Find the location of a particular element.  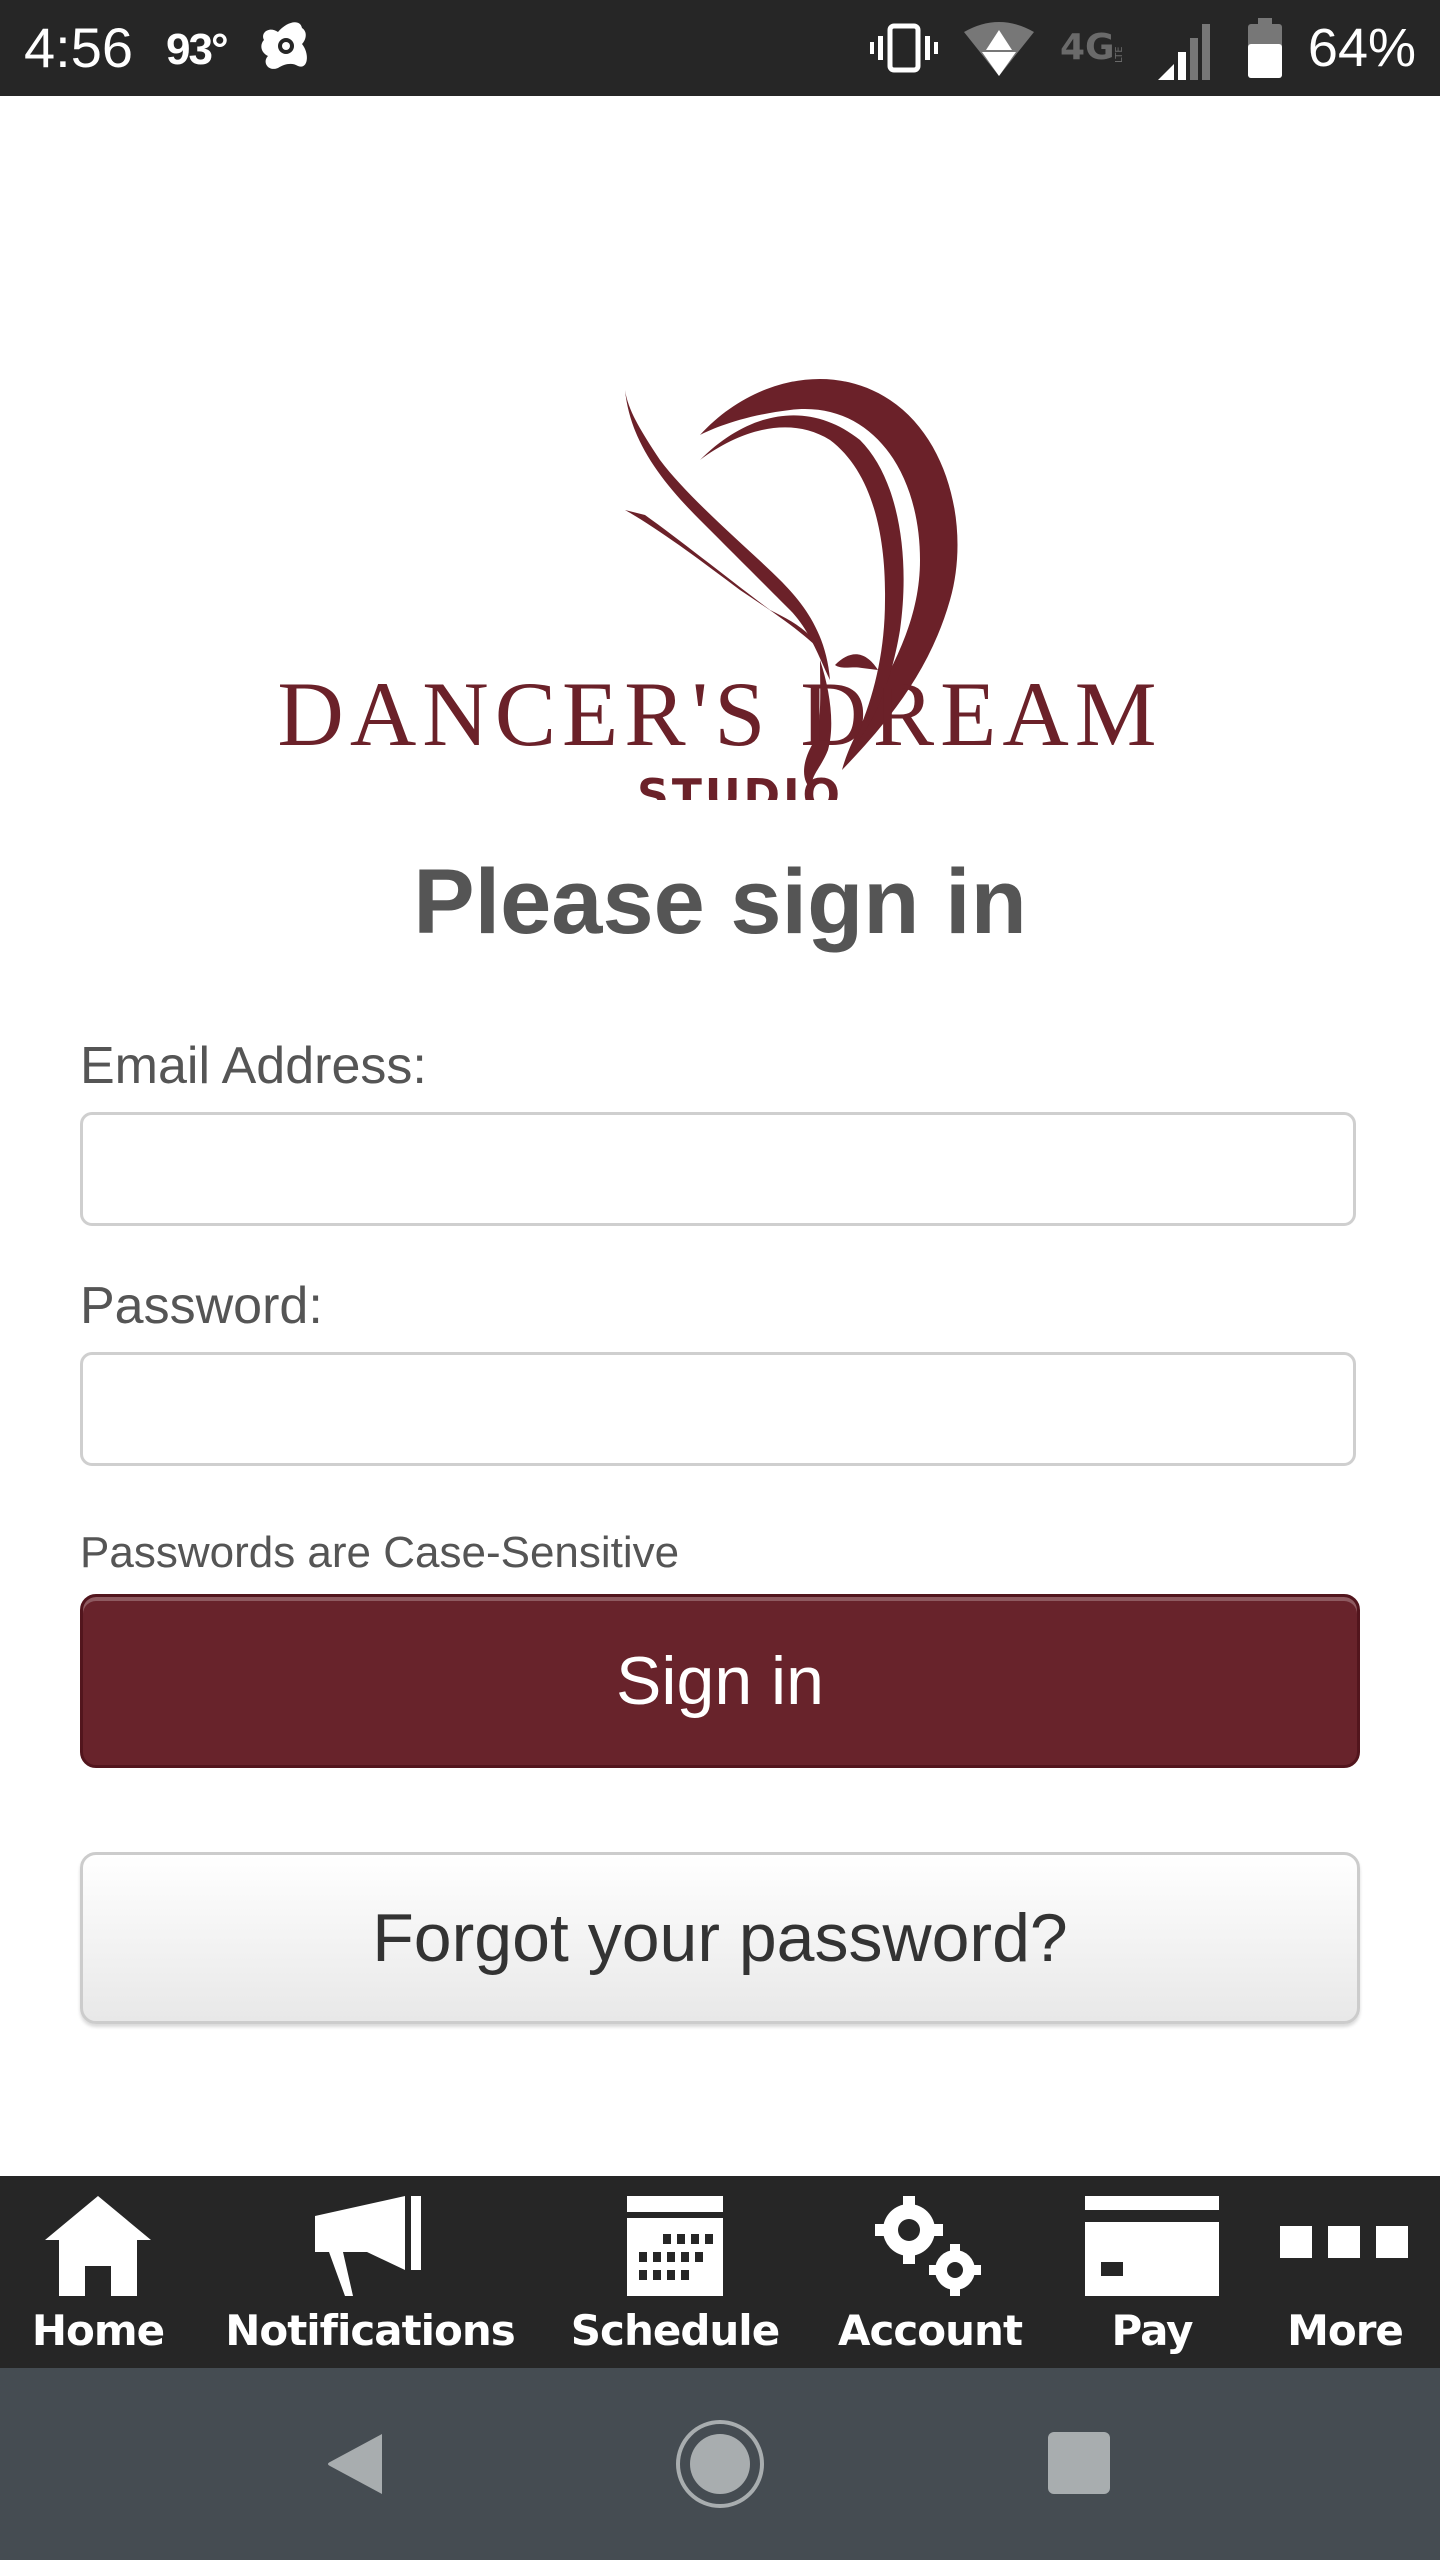

avast-icon is located at coordinates (284, 45).